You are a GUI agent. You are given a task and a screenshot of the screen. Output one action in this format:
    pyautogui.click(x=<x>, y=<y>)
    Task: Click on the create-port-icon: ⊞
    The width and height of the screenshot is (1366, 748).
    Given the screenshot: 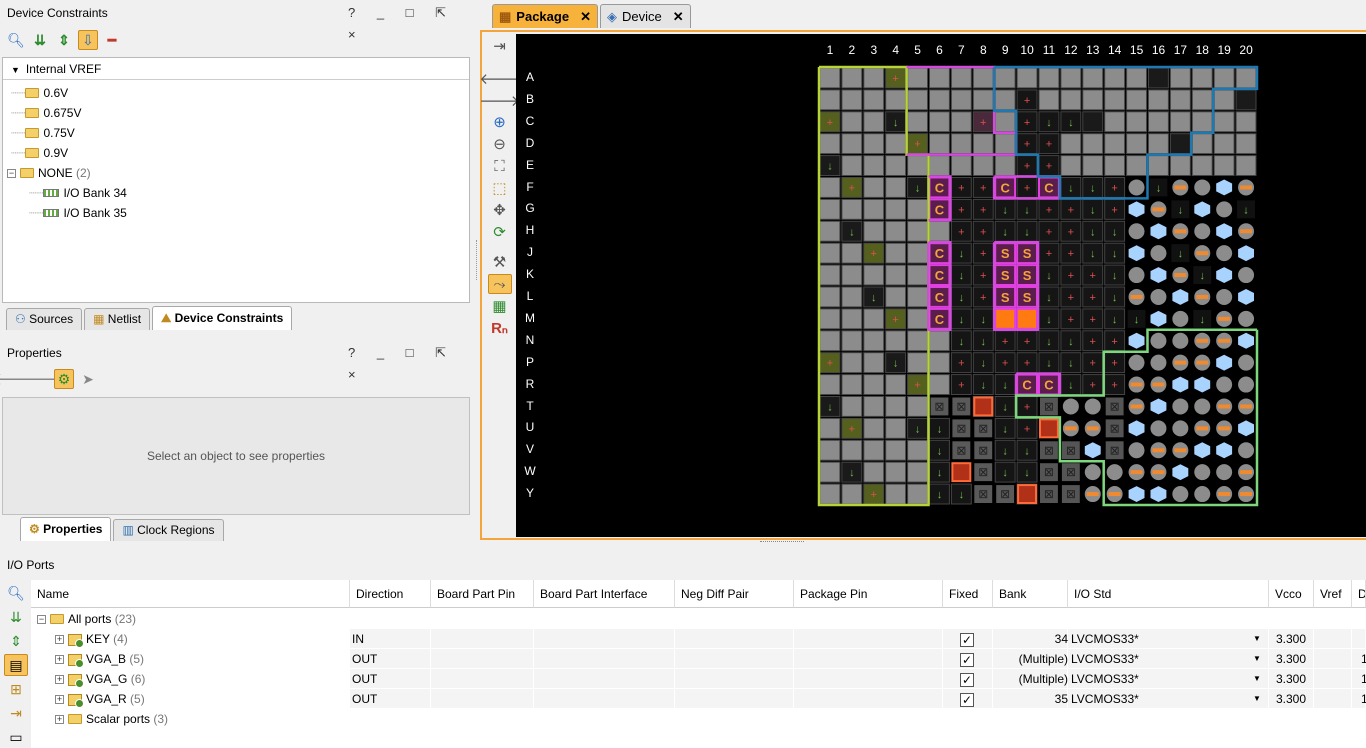 What is the action you would take?
    pyautogui.click(x=16, y=689)
    